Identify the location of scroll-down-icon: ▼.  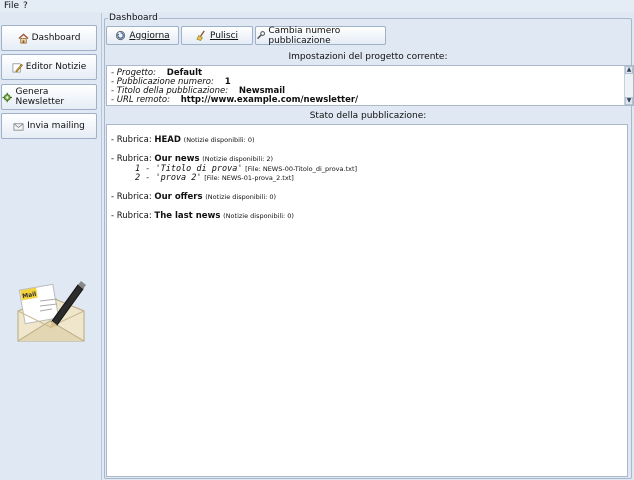
(629, 101).